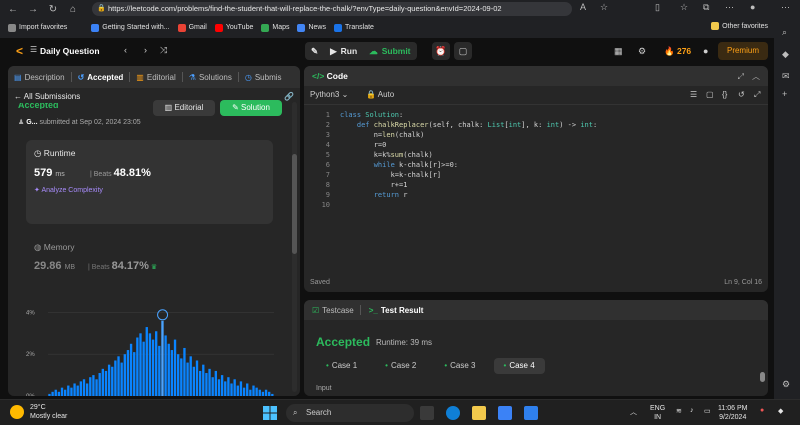 The width and height of the screenshot is (800, 425). I want to click on solution-button: ✎ Solution, so click(251, 108).